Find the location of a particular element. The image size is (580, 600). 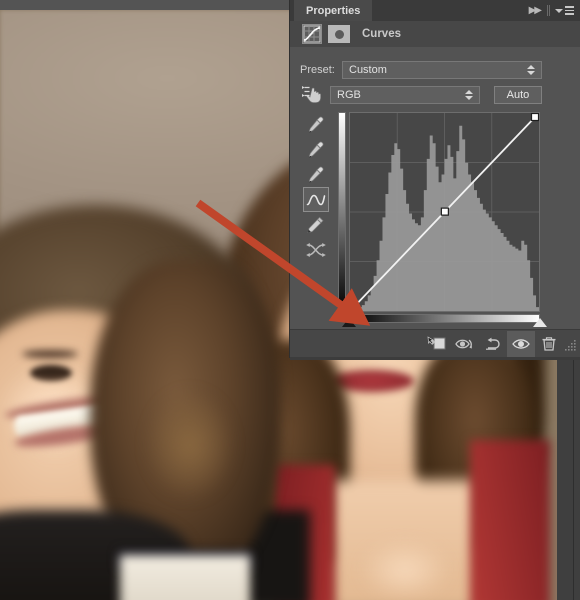

clip-to-layer-icon is located at coordinates (437, 344).